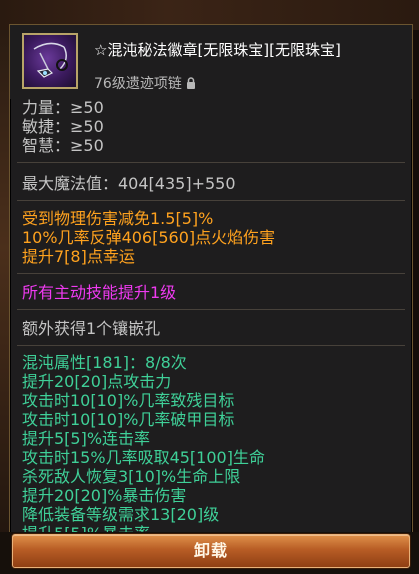 This screenshot has height=574, width=419. What do you see at coordinates (149, 237) in the screenshot?
I see `stat-line: 10%几率反弹406[560]点火焰伤害` at bounding box center [149, 237].